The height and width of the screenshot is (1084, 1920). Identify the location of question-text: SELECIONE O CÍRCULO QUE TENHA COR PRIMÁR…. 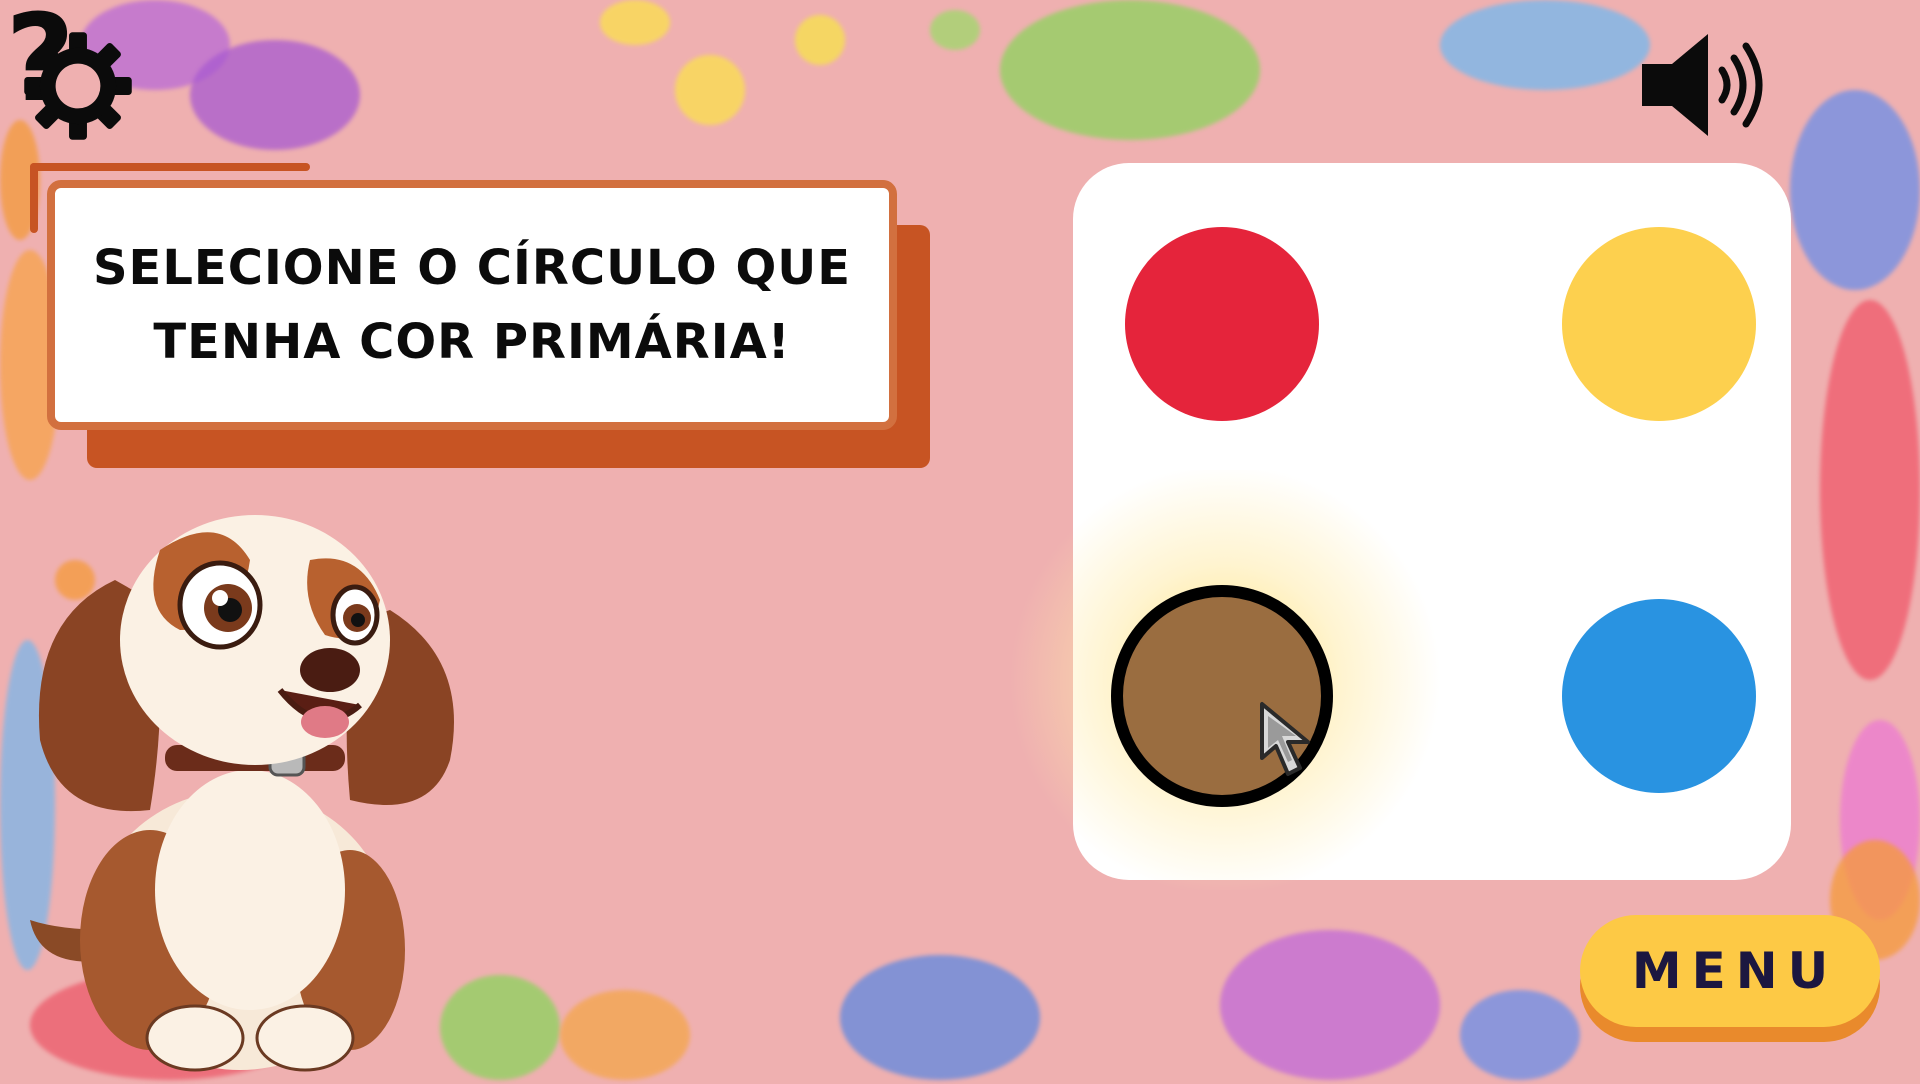
(472, 305).